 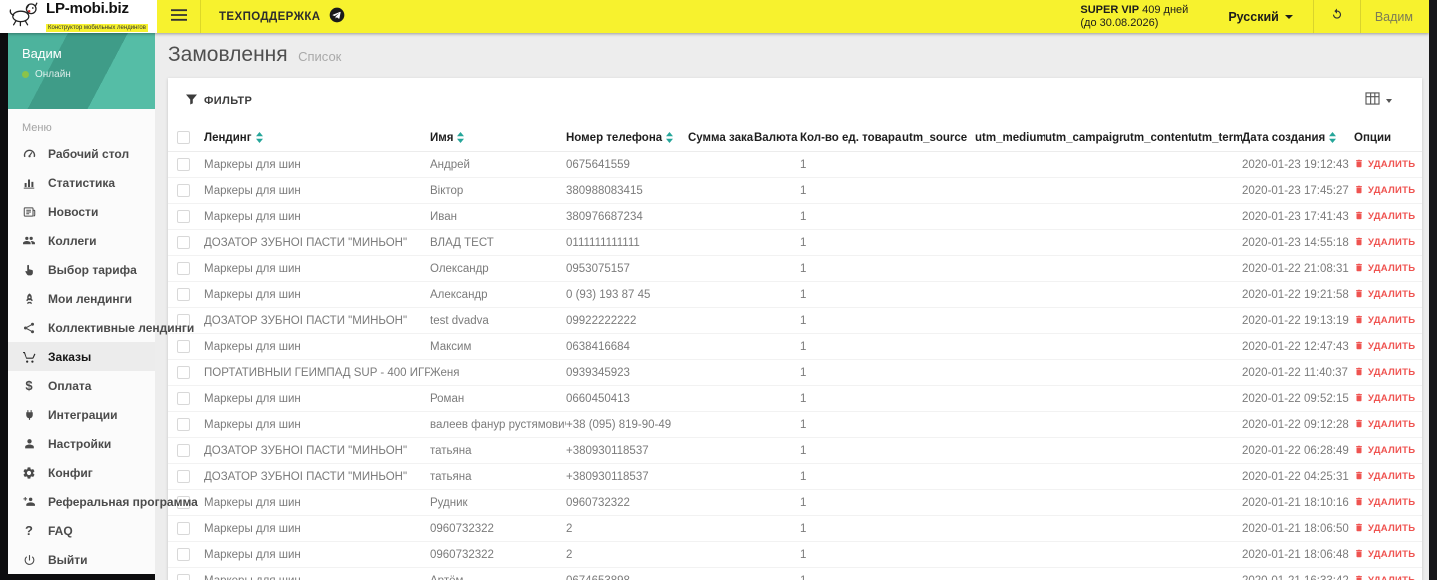 What do you see at coordinates (803, 372) in the screenshot?
I see `cell-qty: 1` at bounding box center [803, 372].